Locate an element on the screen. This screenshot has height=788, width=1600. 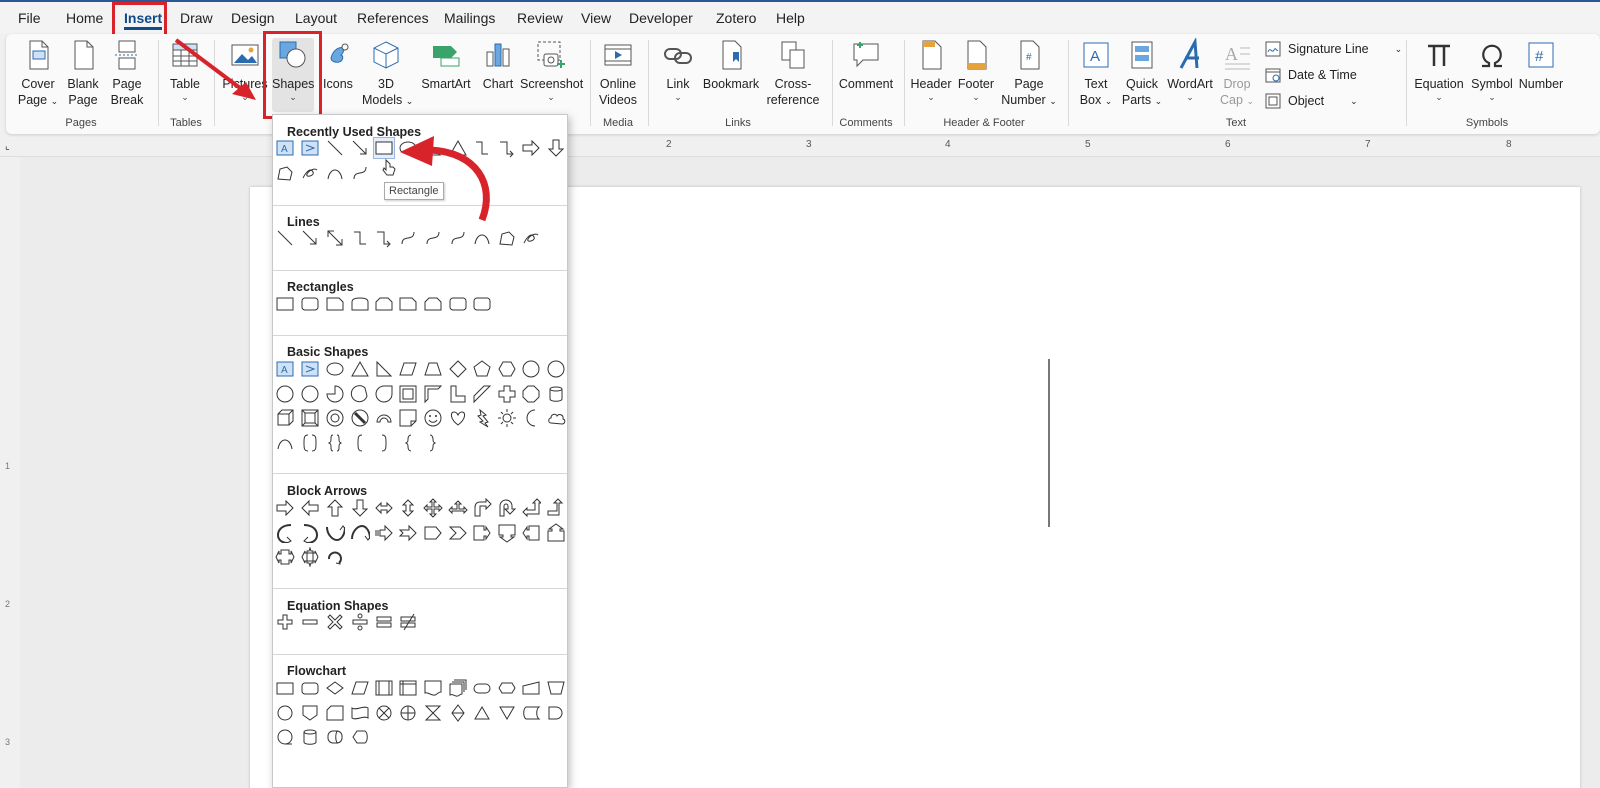
noteq-shape-icon is located at coordinates (408, 622).